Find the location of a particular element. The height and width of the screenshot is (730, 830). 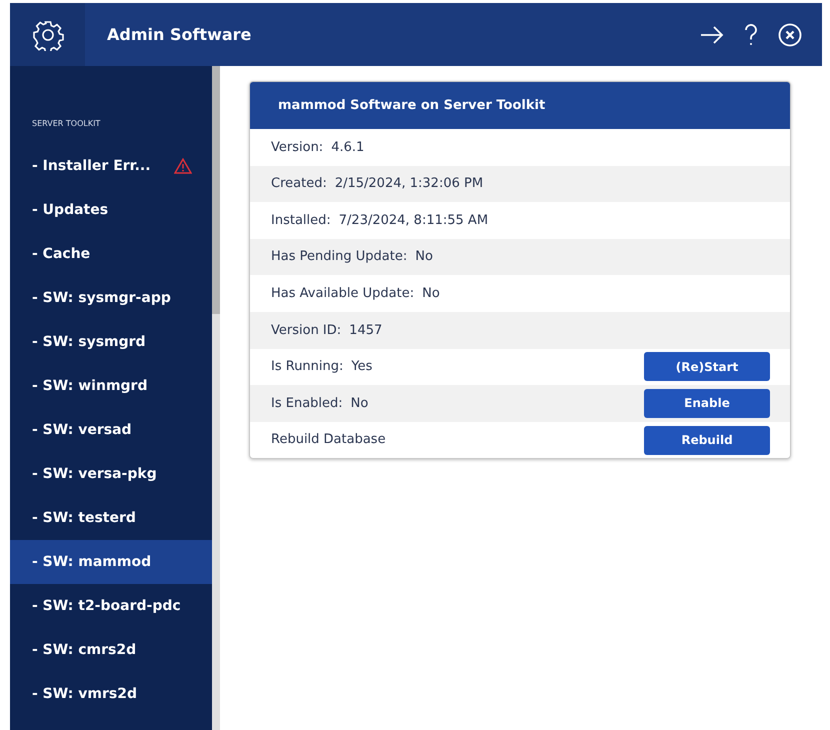

sidebar-item: - SW: versad is located at coordinates (111, 430).